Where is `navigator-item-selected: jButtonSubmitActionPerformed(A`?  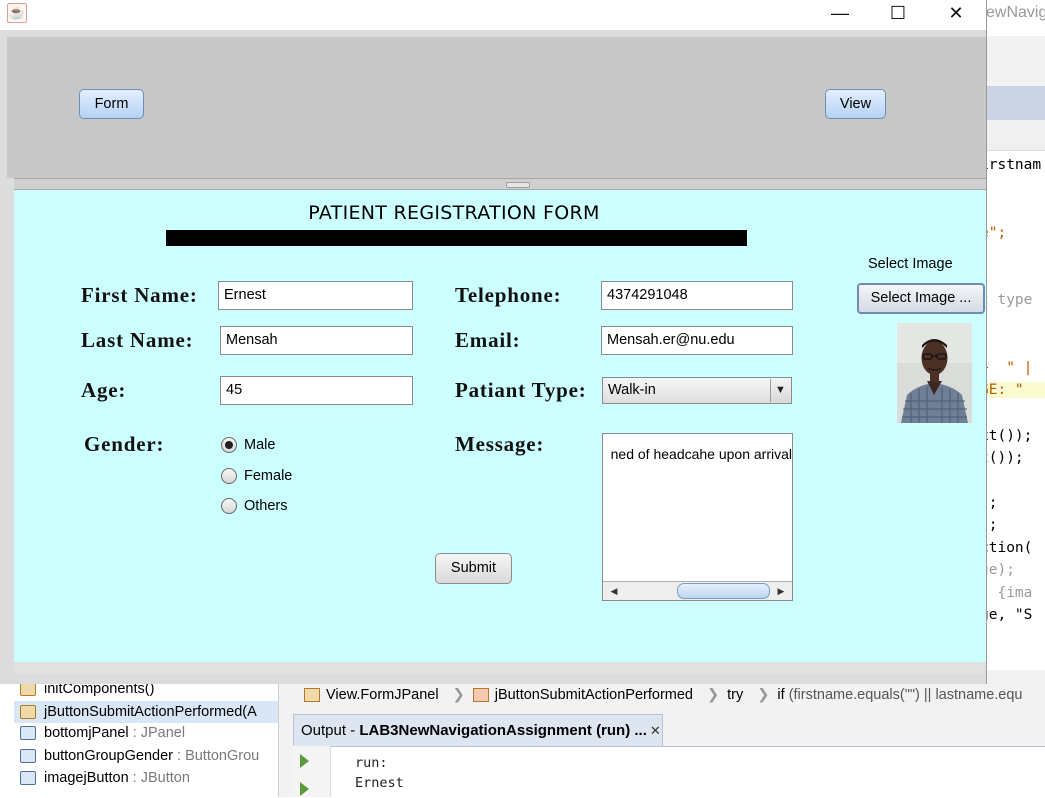 navigator-item-selected: jButtonSubmitActionPerformed(A is located at coordinates (146, 712).